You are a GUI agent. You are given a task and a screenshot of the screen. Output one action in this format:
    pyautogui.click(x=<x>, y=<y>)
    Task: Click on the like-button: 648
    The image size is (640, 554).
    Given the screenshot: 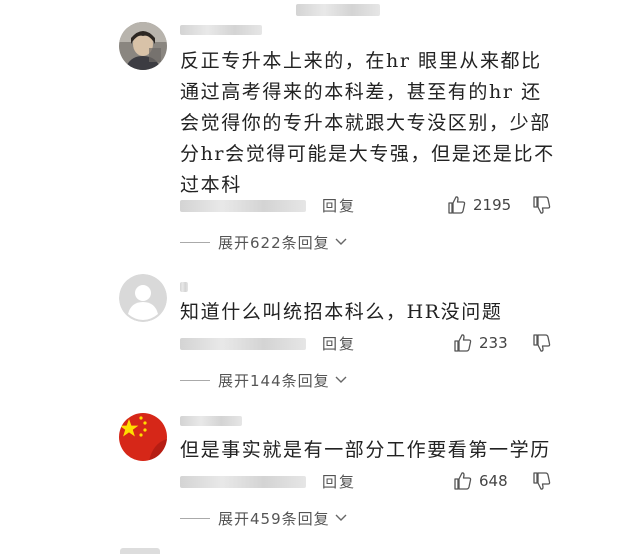 What is the action you would take?
    pyautogui.click(x=480, y=481)
    